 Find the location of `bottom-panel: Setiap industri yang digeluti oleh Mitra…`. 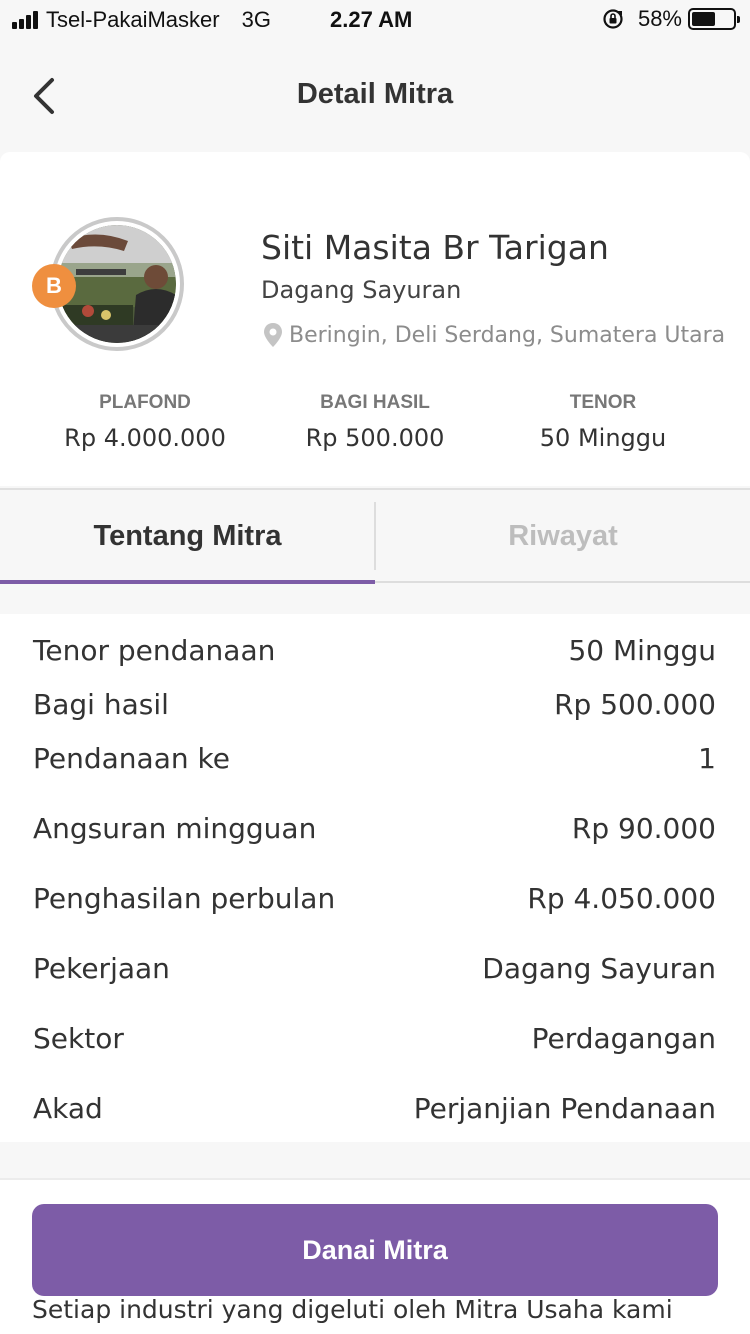

bottom-panel: Setiap industri yang digeluti oleh Mitra… is located at coordinates (375, 1256).